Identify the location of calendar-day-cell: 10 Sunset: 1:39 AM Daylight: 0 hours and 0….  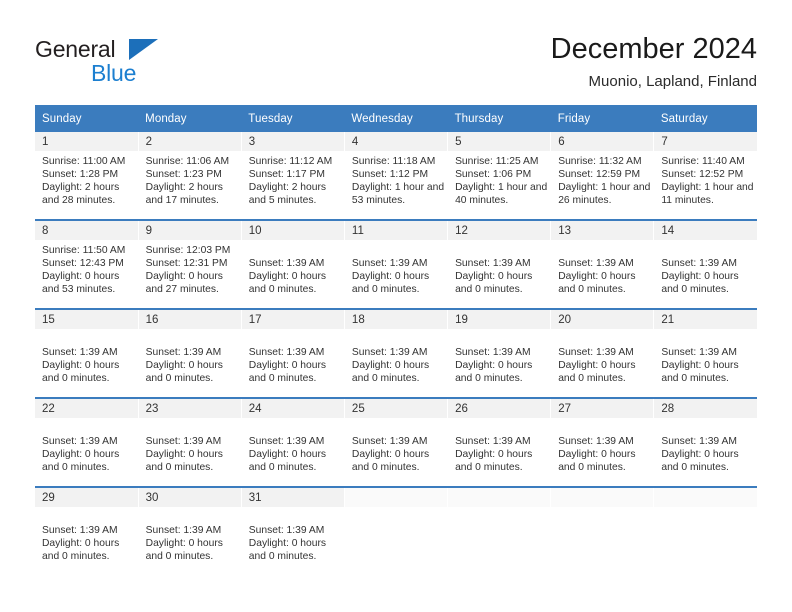
(293, 264).